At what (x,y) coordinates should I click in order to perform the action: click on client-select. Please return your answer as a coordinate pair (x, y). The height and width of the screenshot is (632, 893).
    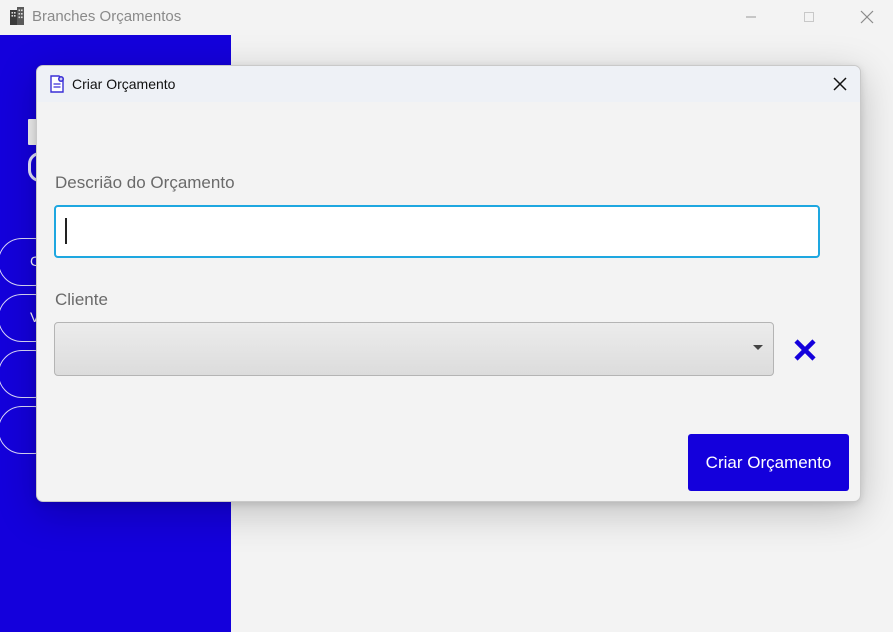
    Looking at the image, I should click on (414, 349).